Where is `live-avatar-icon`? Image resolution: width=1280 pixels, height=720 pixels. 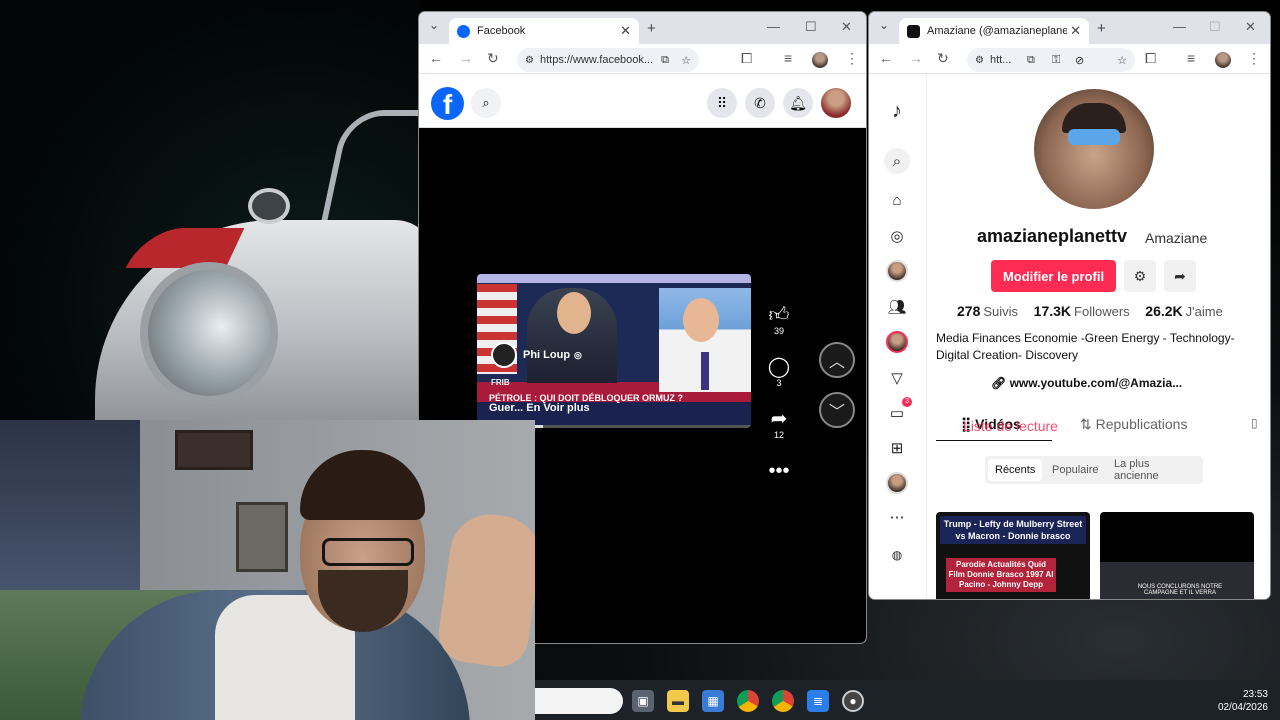 live-avatar-icon is located at coordinates (897, 342).